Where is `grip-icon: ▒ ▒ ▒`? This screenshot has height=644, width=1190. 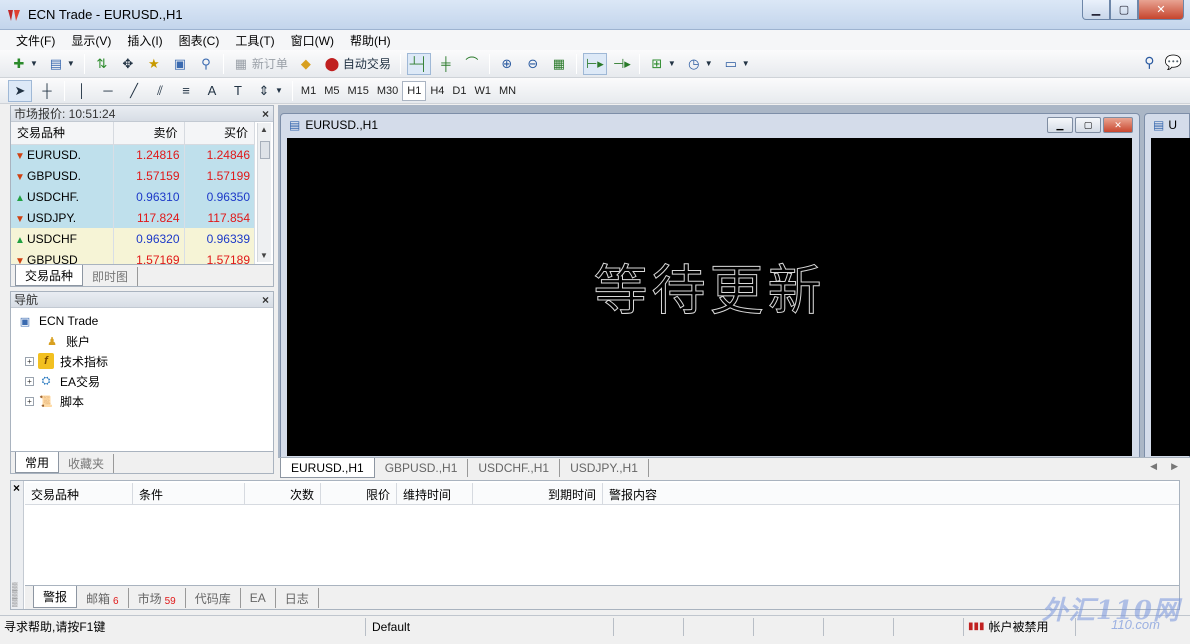 grip-icon: ▒ ▒ ▒ is located at coordinates (15, 595).